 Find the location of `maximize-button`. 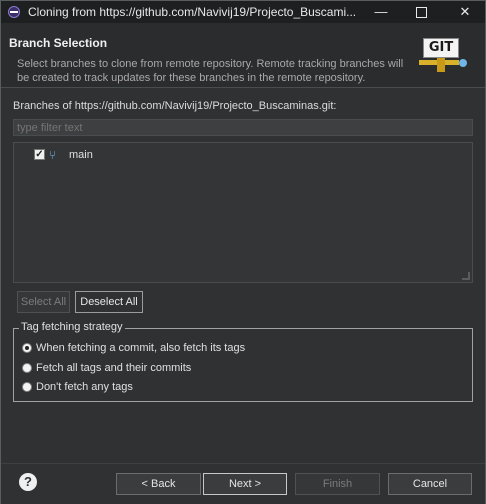

maximize-button is located at coordinates (421, 12).